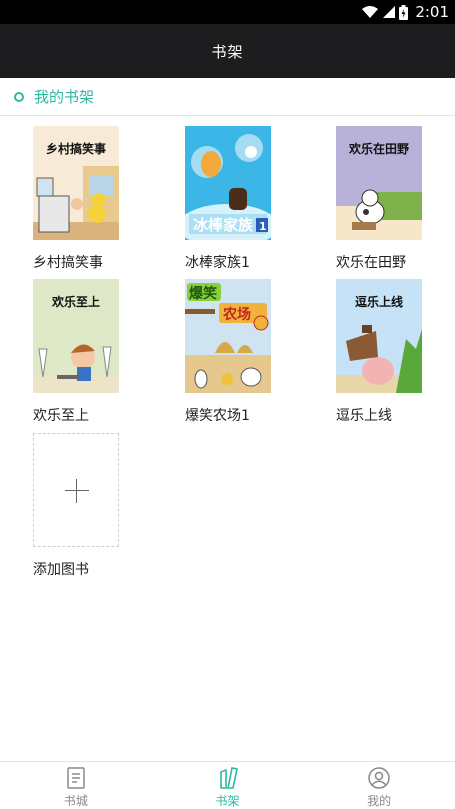 The image size is (455, 809). I want to click on section-header-my-bookshelf: 我的书架, so click(227, 97).